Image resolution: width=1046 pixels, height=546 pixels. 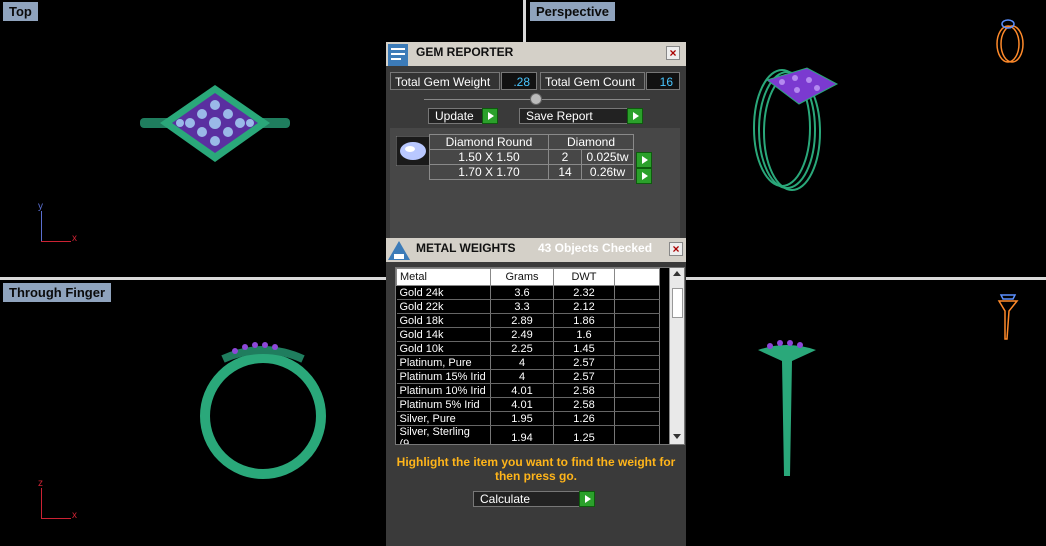 What do you see at coordinates (445, 81) in the screenshot?
I see `total-gem-weight-label: Total Gem Weight` at bounding box center [445, 81].